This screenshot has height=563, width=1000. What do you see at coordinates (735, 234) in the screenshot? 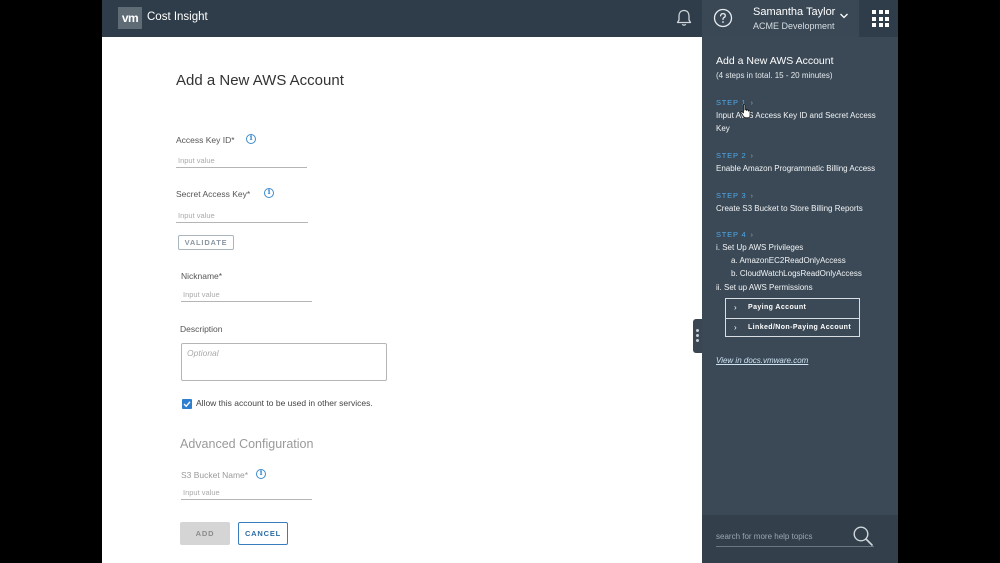
I see `step-4-link: STEP 4 ›` at bounding box center [735, 234].